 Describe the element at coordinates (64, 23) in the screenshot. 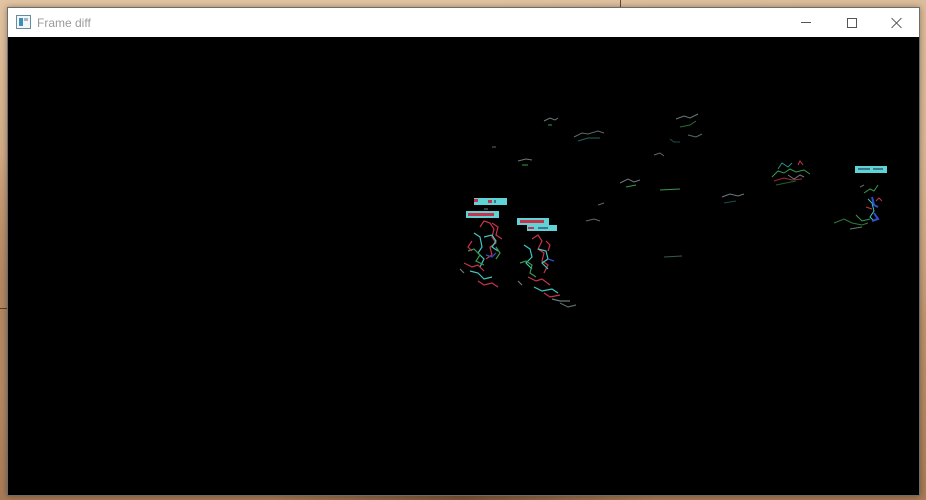

I see `window-title: Frame diff` at that location.